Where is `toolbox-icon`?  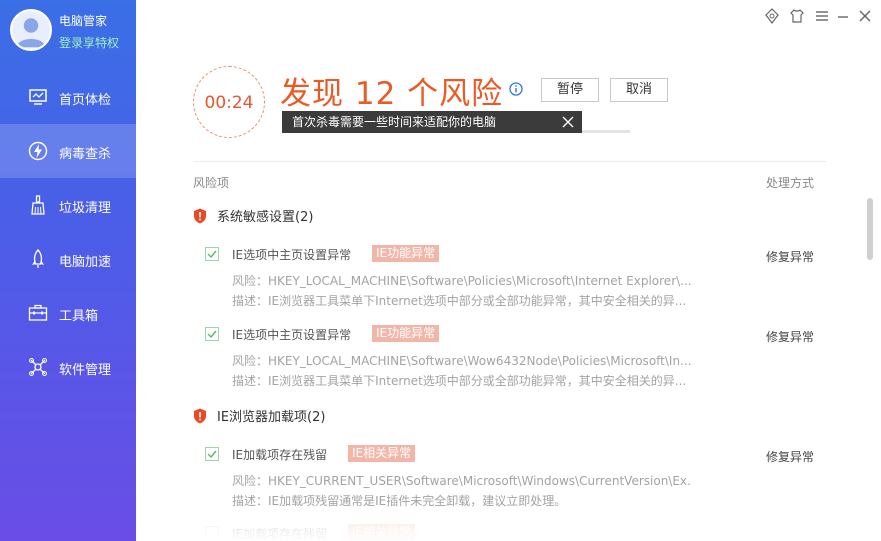
toolbox-icon is located at coordinates (38, 313).